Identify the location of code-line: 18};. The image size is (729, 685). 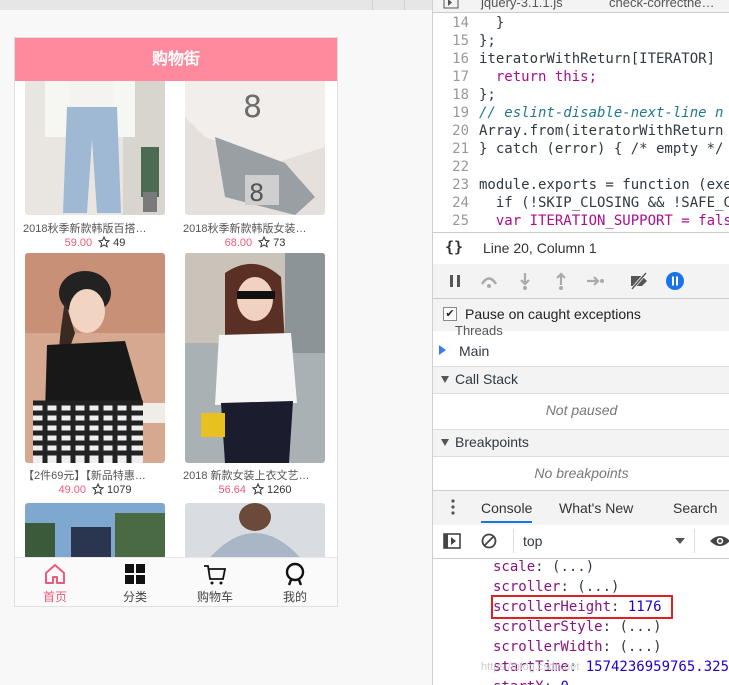
(474, 95).